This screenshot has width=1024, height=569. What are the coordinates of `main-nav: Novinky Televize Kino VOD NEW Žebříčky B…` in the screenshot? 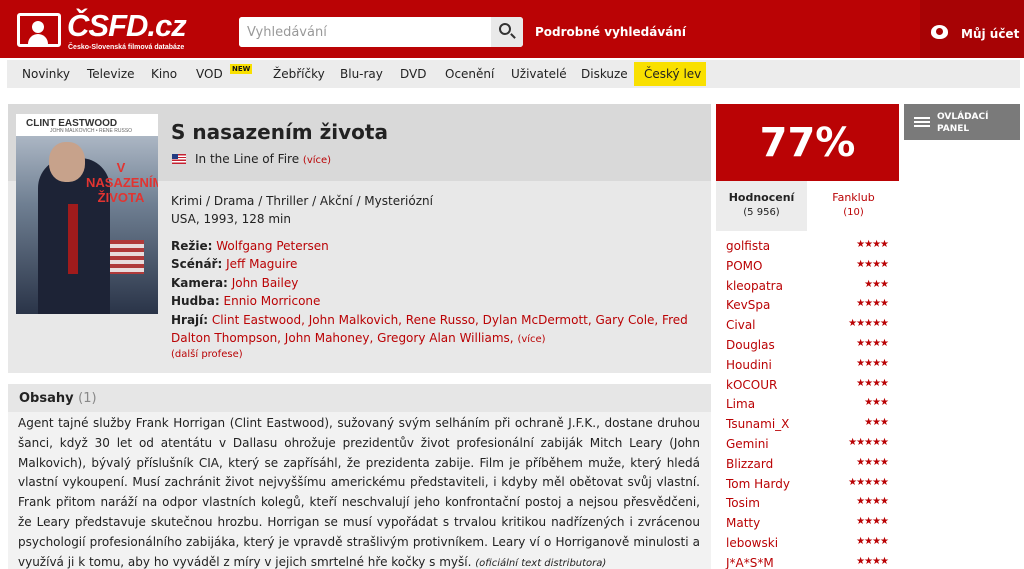 It's located at (513, 74).